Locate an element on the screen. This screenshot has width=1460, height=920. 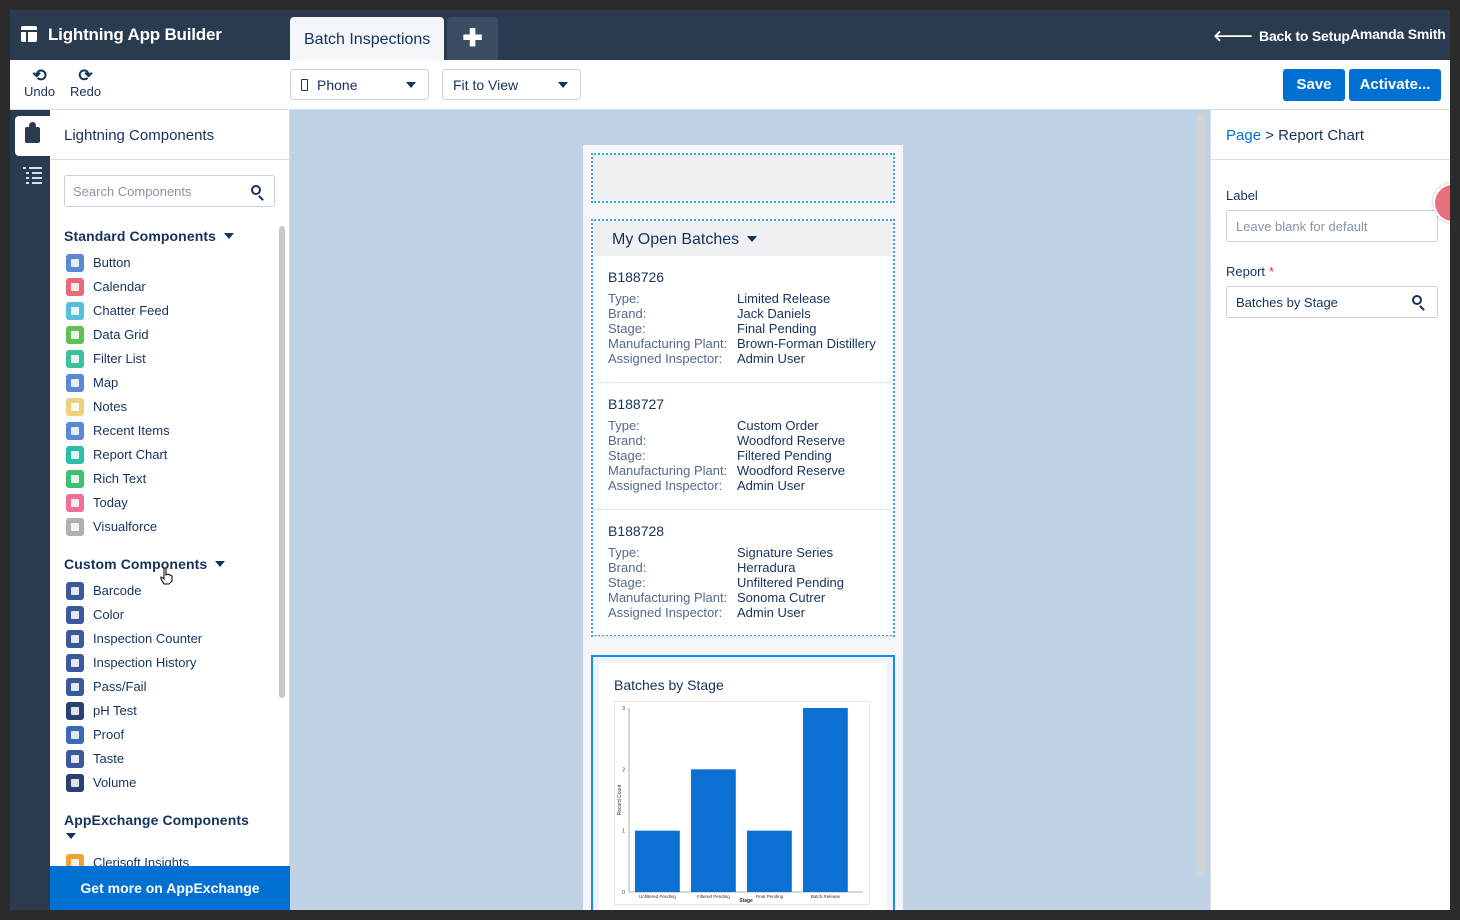
custom-components-header: Custom Components is located at coordinates (145, 564).